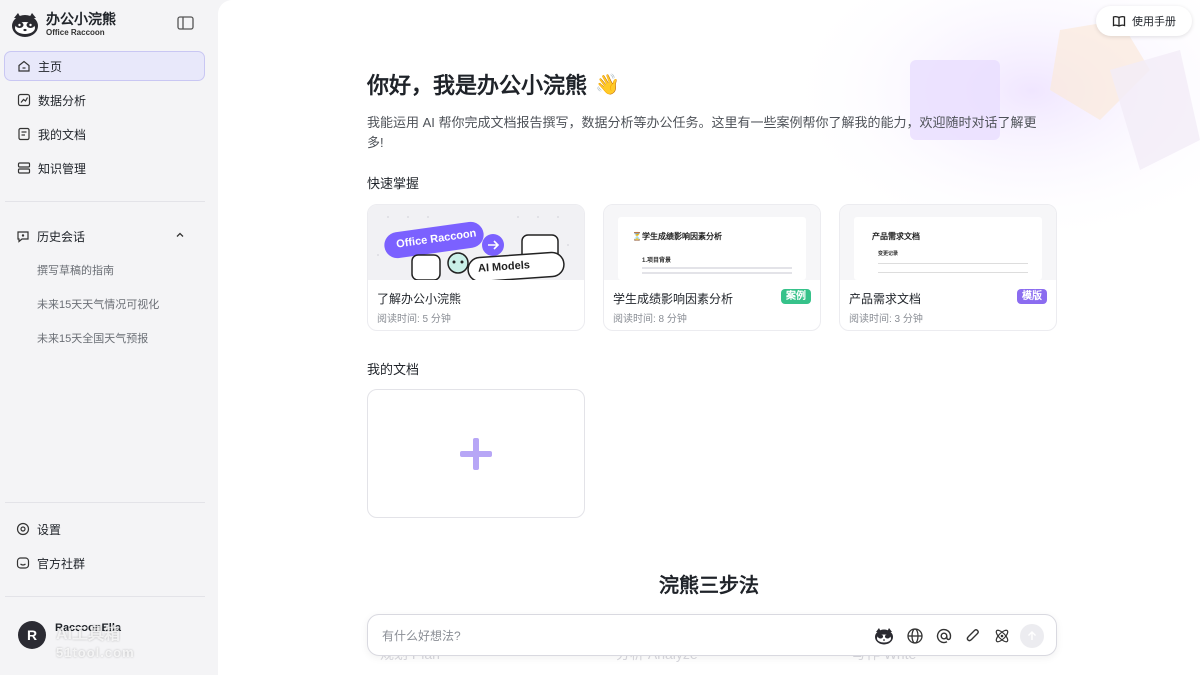 Image resolution: width=1200 pixels, height=675 pixels. I want to click on history-header: 历史会话, so click(101, 236).